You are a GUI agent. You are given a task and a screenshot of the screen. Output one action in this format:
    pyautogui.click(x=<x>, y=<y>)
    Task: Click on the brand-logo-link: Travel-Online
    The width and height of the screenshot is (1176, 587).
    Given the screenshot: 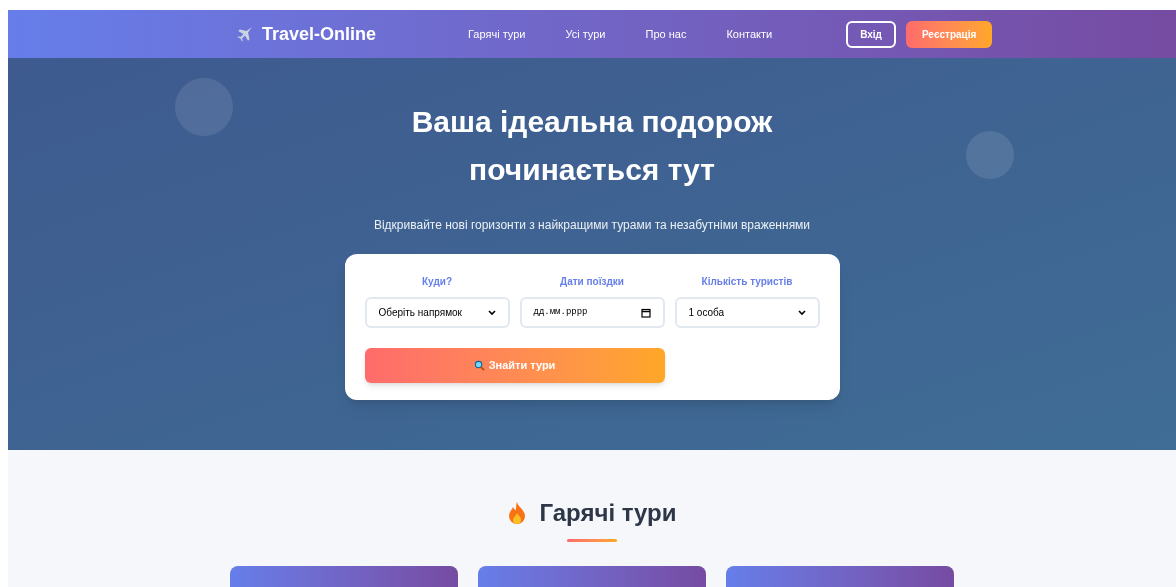 What is the action you would take?
    pyautogui.click(x=319, y=34)
    